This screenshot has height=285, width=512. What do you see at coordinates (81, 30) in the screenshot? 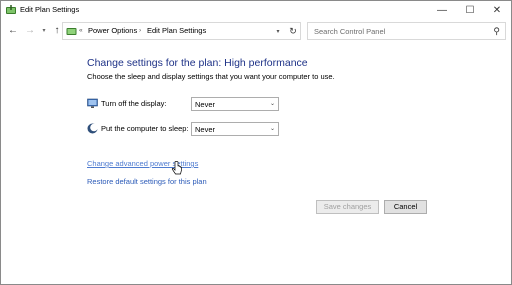
I see `breadcrumb-overflow: «` at bounding box center [81, 30].